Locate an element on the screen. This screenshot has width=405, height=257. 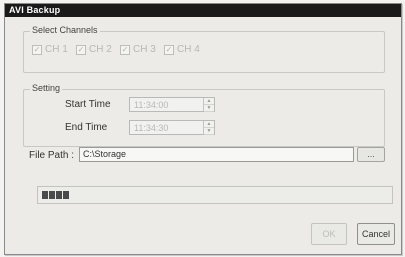
channel-label: CH 2 is located at coordinates (100, 49).